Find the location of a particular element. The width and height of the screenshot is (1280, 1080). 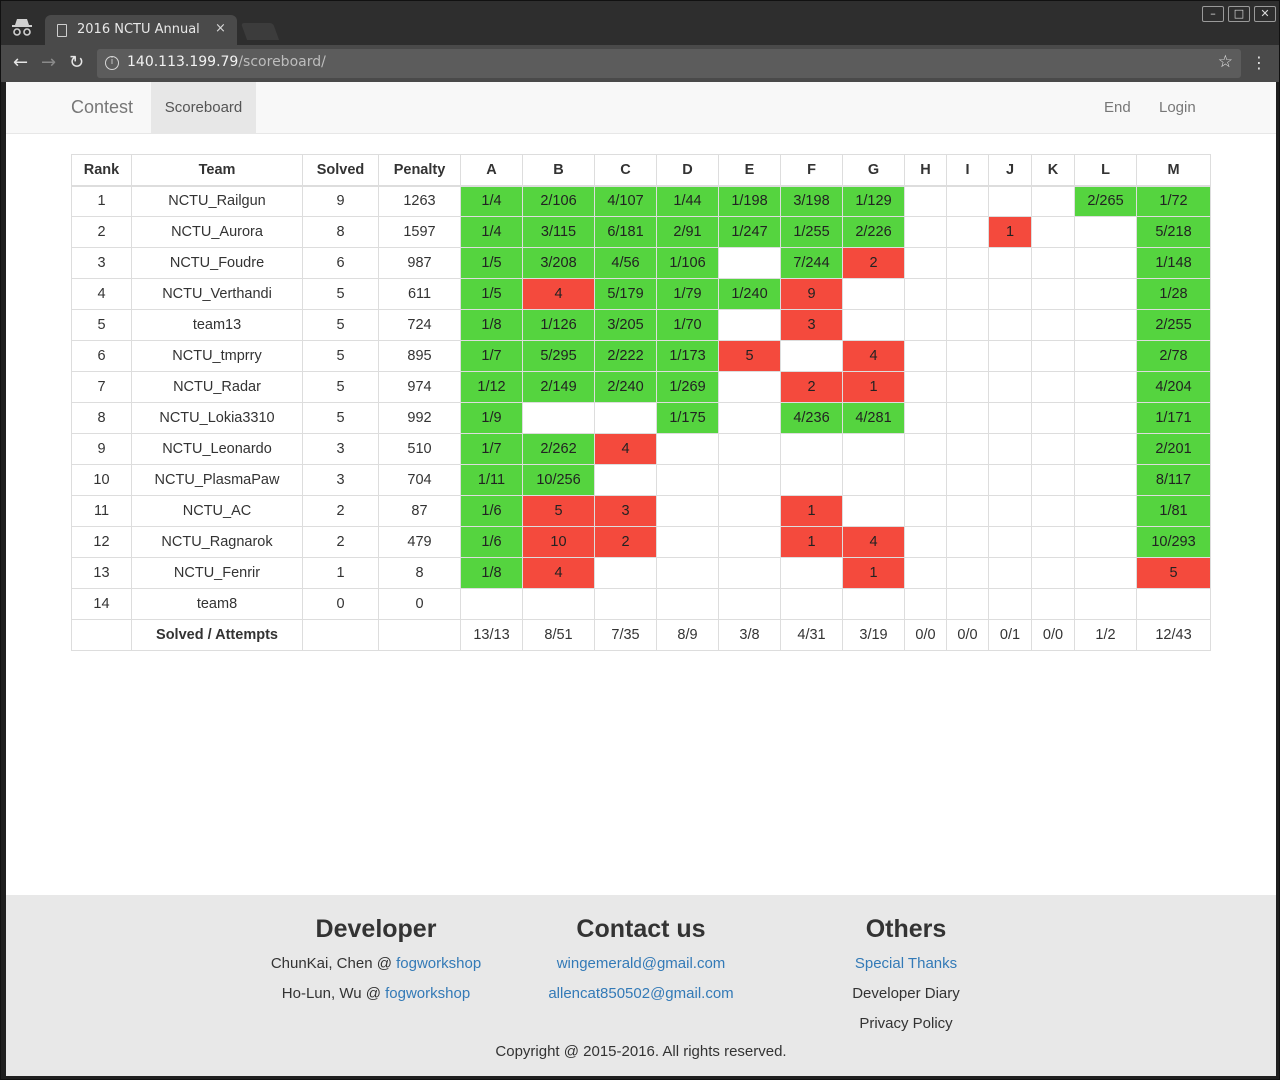

problem-header-m: M is located at coordinates (1173, 170).